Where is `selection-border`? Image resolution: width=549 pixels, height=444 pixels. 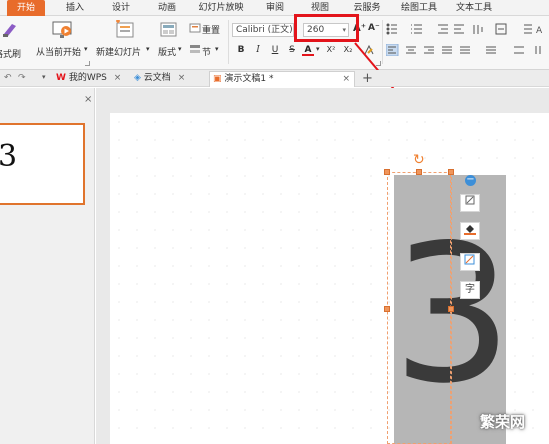 selection-border is located at coordinates (419, 308).